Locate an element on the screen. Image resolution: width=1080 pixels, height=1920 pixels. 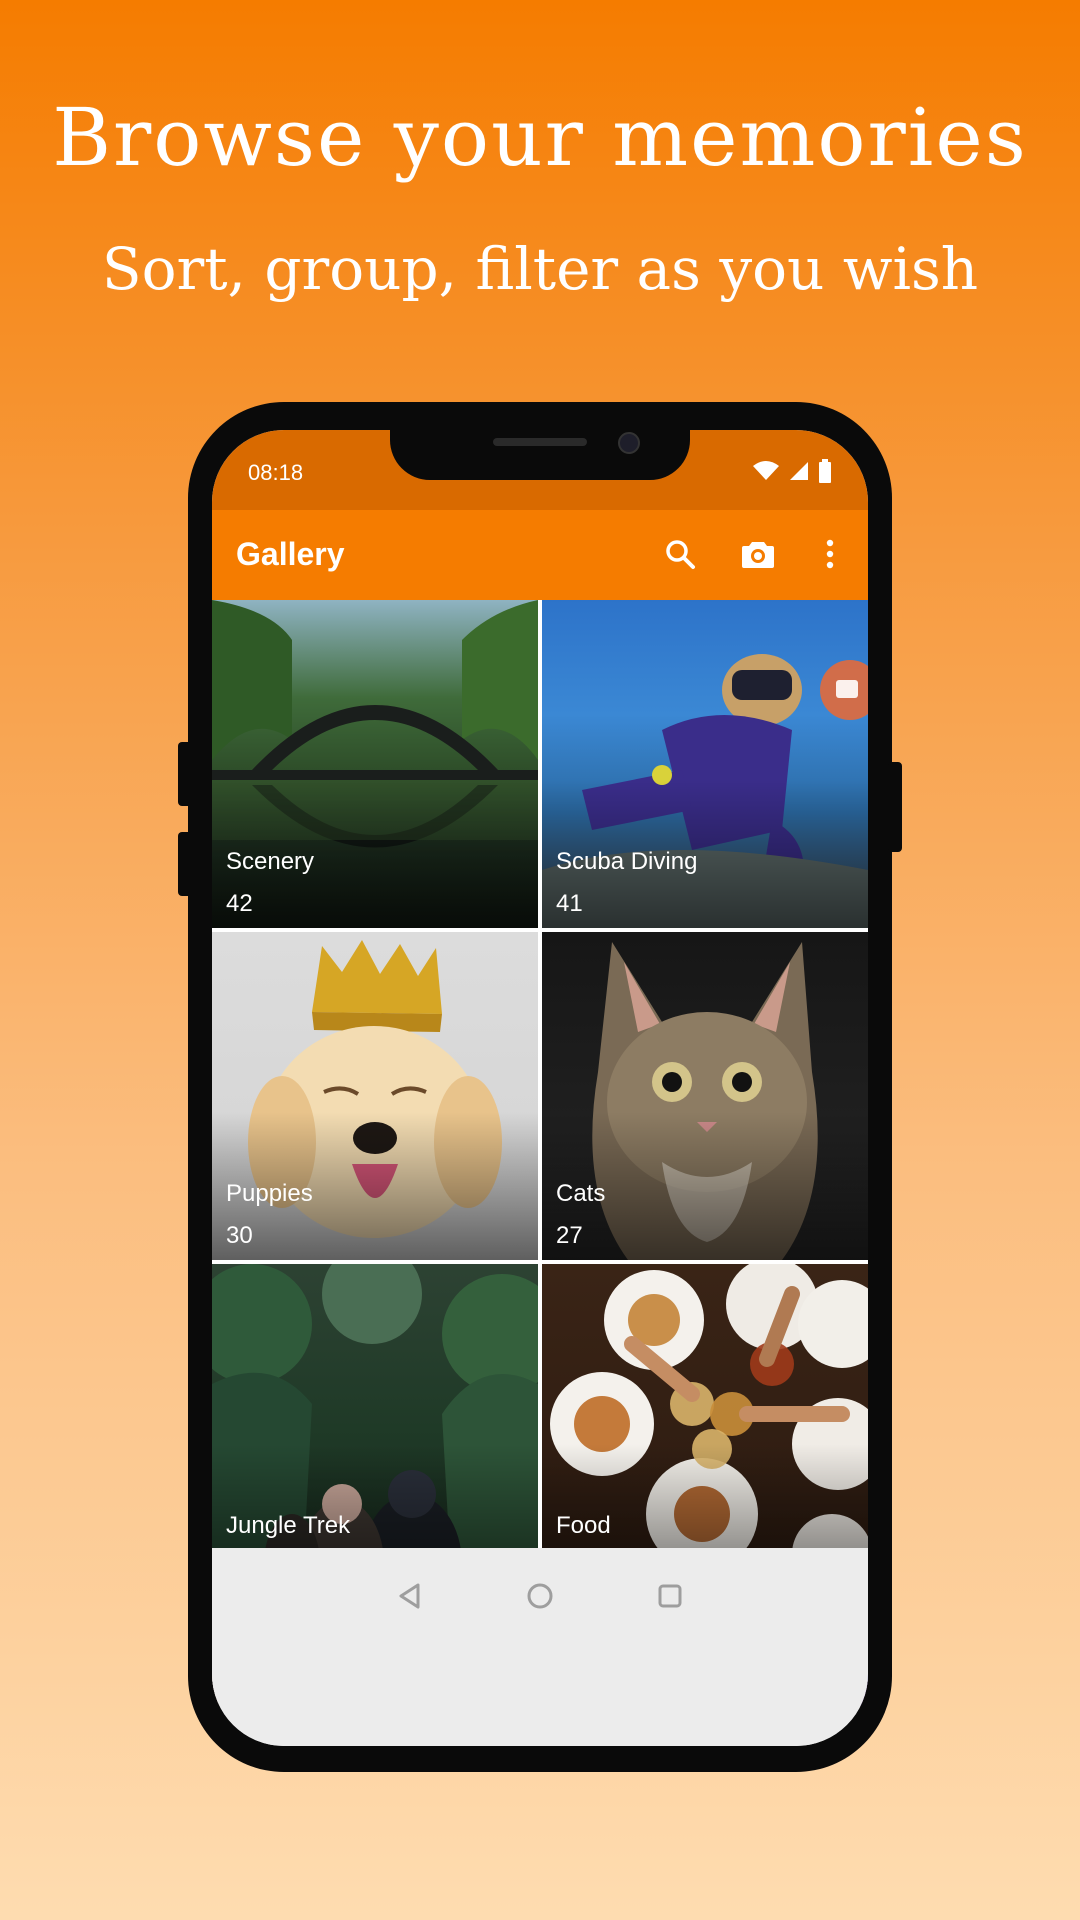
home-icon is located at coordinates (540, 1596).